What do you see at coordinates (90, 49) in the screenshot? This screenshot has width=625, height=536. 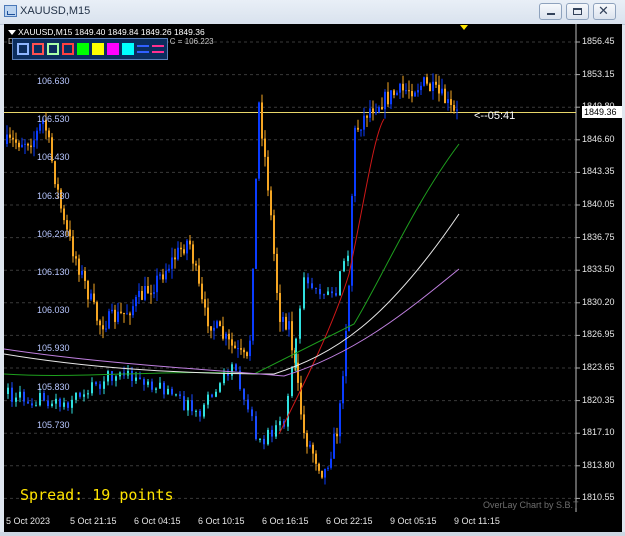 I see `overlay-toolbar` at bounding box center [90, 49].